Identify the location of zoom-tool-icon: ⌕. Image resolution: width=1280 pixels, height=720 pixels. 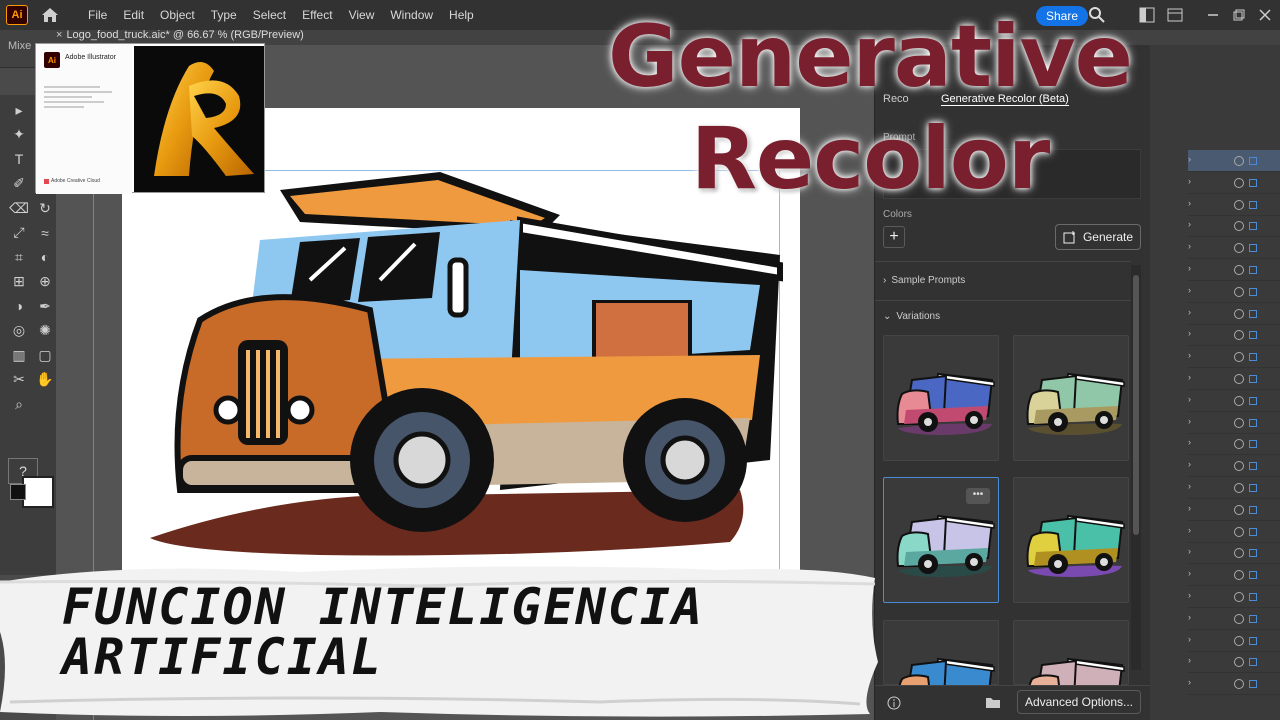
(19, 404).